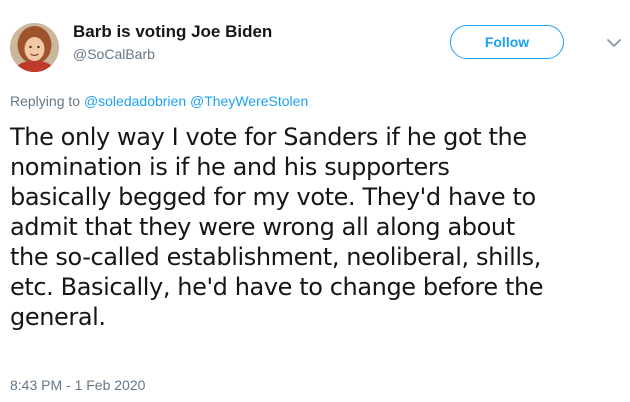 The width and height of the screenshot is (630, 402). I want to click on author-names: Barb is voting Joe Biden @SoCalBarb, so click(172, 43).